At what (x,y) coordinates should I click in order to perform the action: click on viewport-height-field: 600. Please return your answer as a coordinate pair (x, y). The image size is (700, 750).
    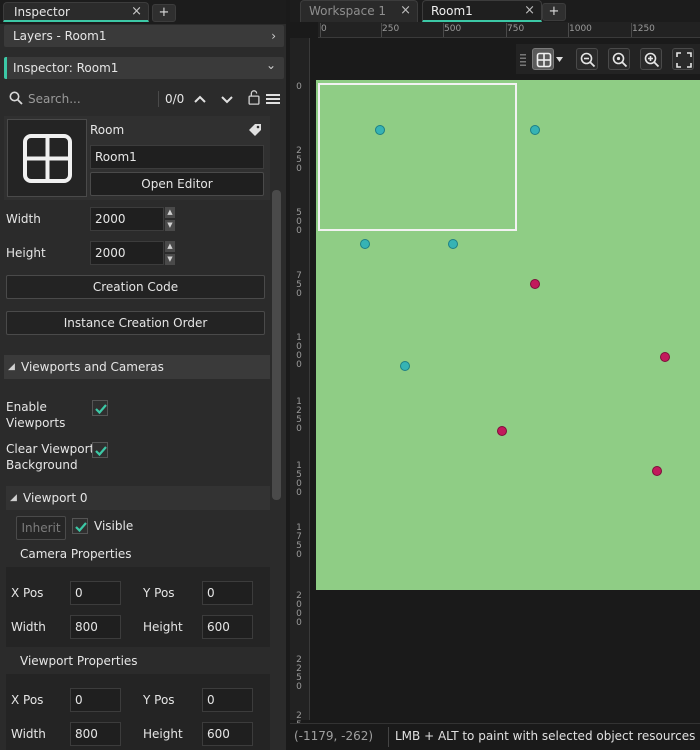
    Looking at the image, I should click on (227, 734).